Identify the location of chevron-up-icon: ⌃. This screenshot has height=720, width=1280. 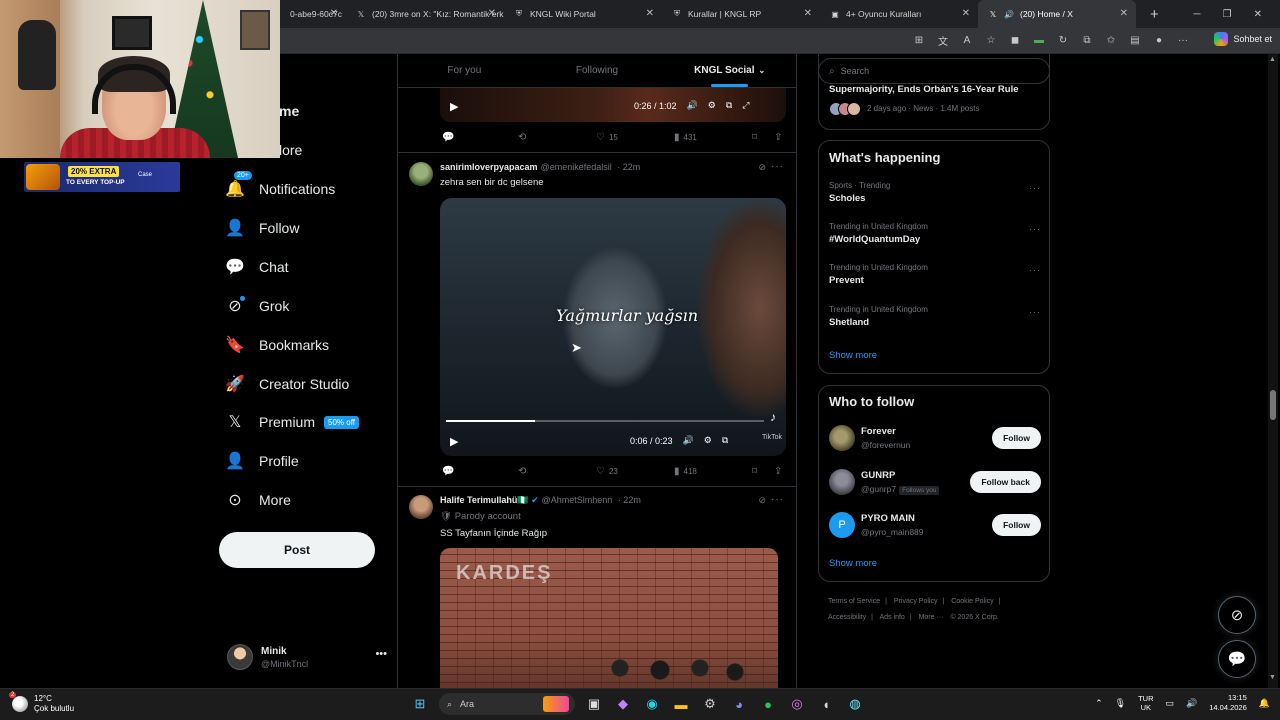
(1099, 703).